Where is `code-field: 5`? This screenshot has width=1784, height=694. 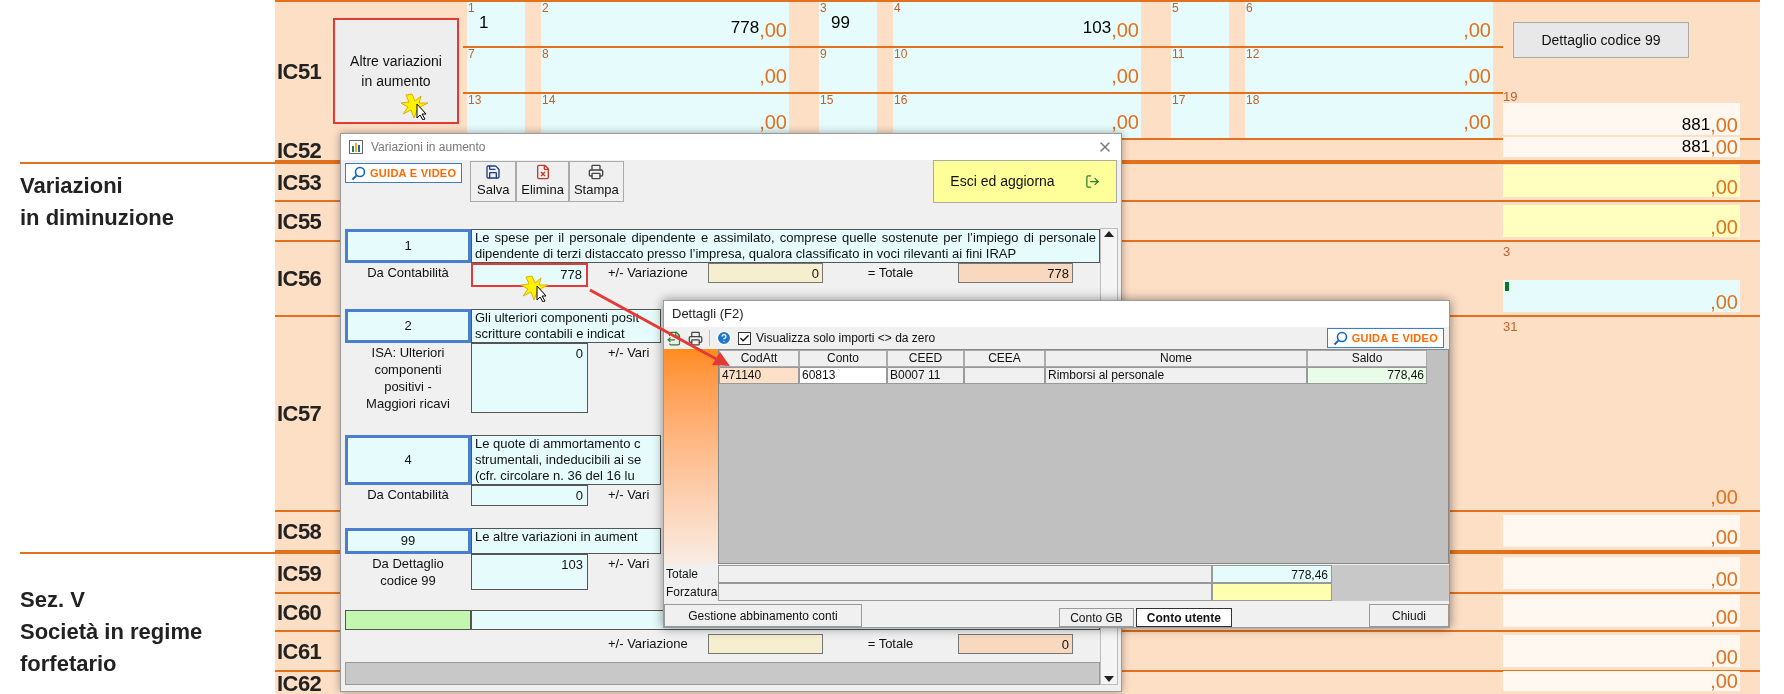
code-field: 5 is located at coordinates (1200, 24).